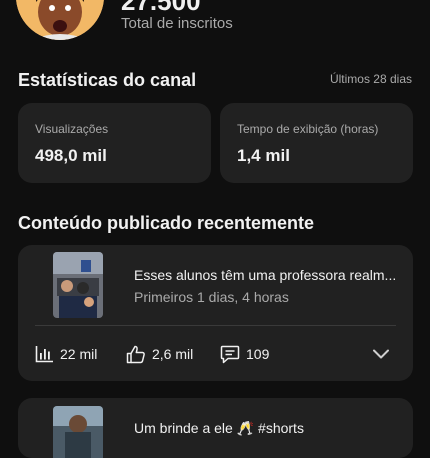  I want to click on card-divider, so click(215, 325).